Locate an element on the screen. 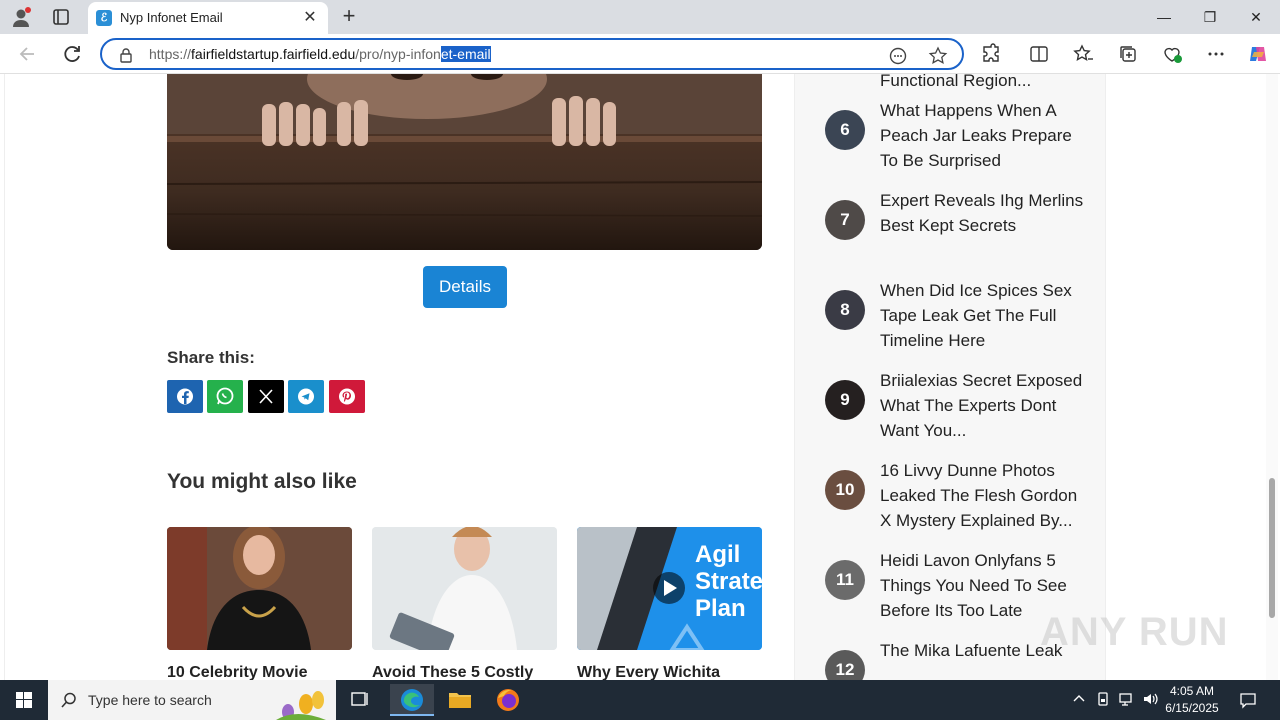 This screenshot has width=1280, height=725. copilot-icon is located at coordinates (1258, 54).